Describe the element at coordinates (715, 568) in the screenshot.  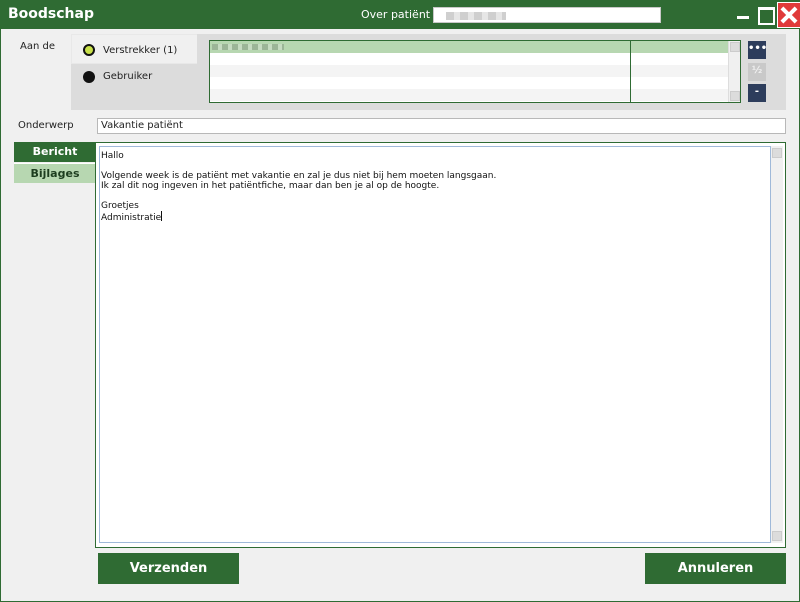
I see `cancel-button: Annuleren` at that location.